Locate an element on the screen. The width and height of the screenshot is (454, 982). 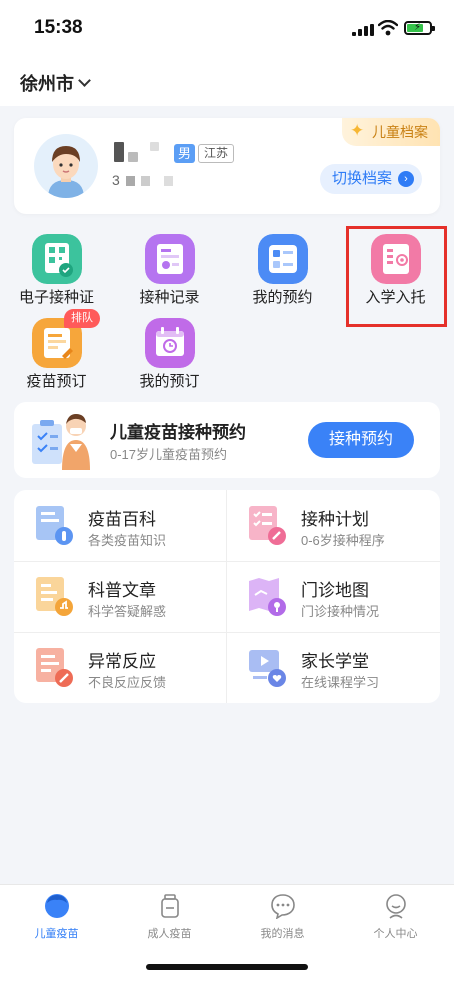
wifi-icon is located at coordinates (388, 28).